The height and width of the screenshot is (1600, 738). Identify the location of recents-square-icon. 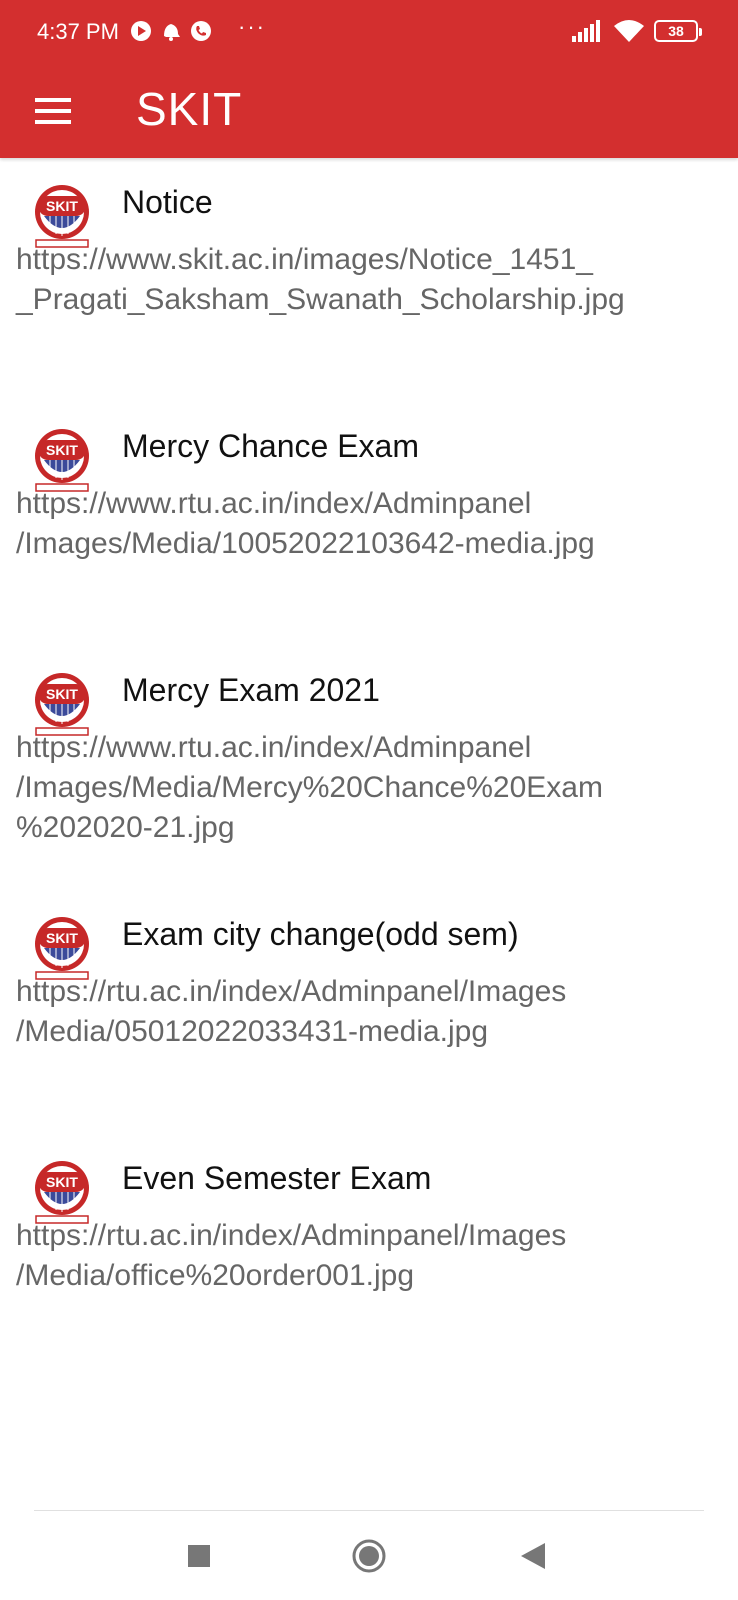
(199, 1556).